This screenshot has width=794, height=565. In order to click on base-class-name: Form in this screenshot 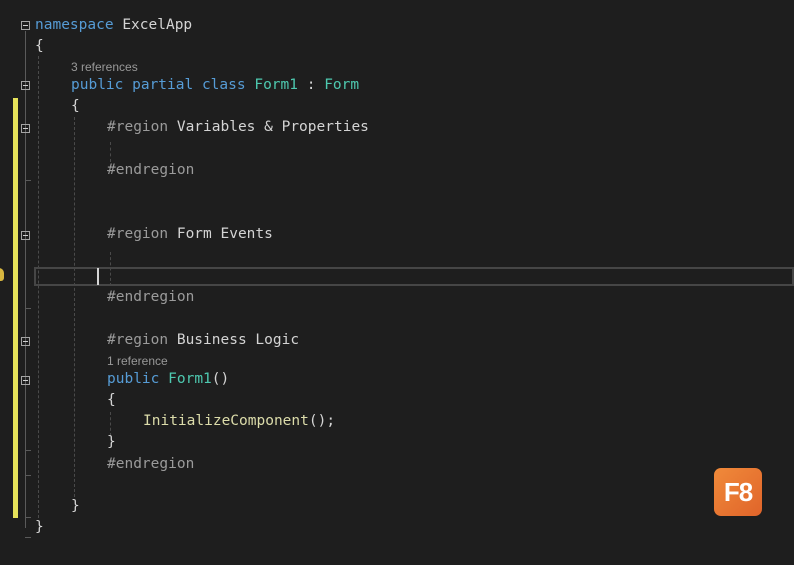, I will do `click(342, 85)`.